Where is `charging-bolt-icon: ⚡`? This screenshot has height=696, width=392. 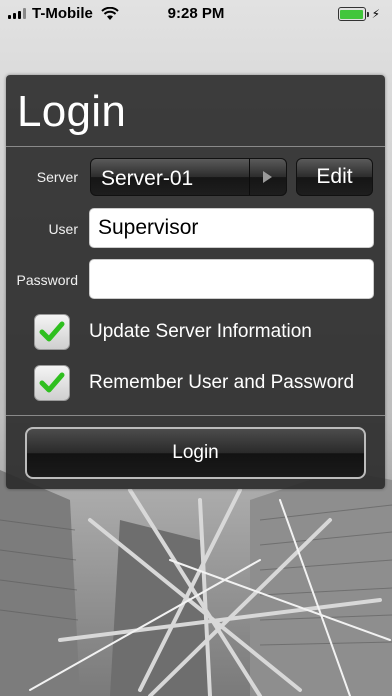
charging-bolt-icon: ⚡ is located at coordinates (375, 14).